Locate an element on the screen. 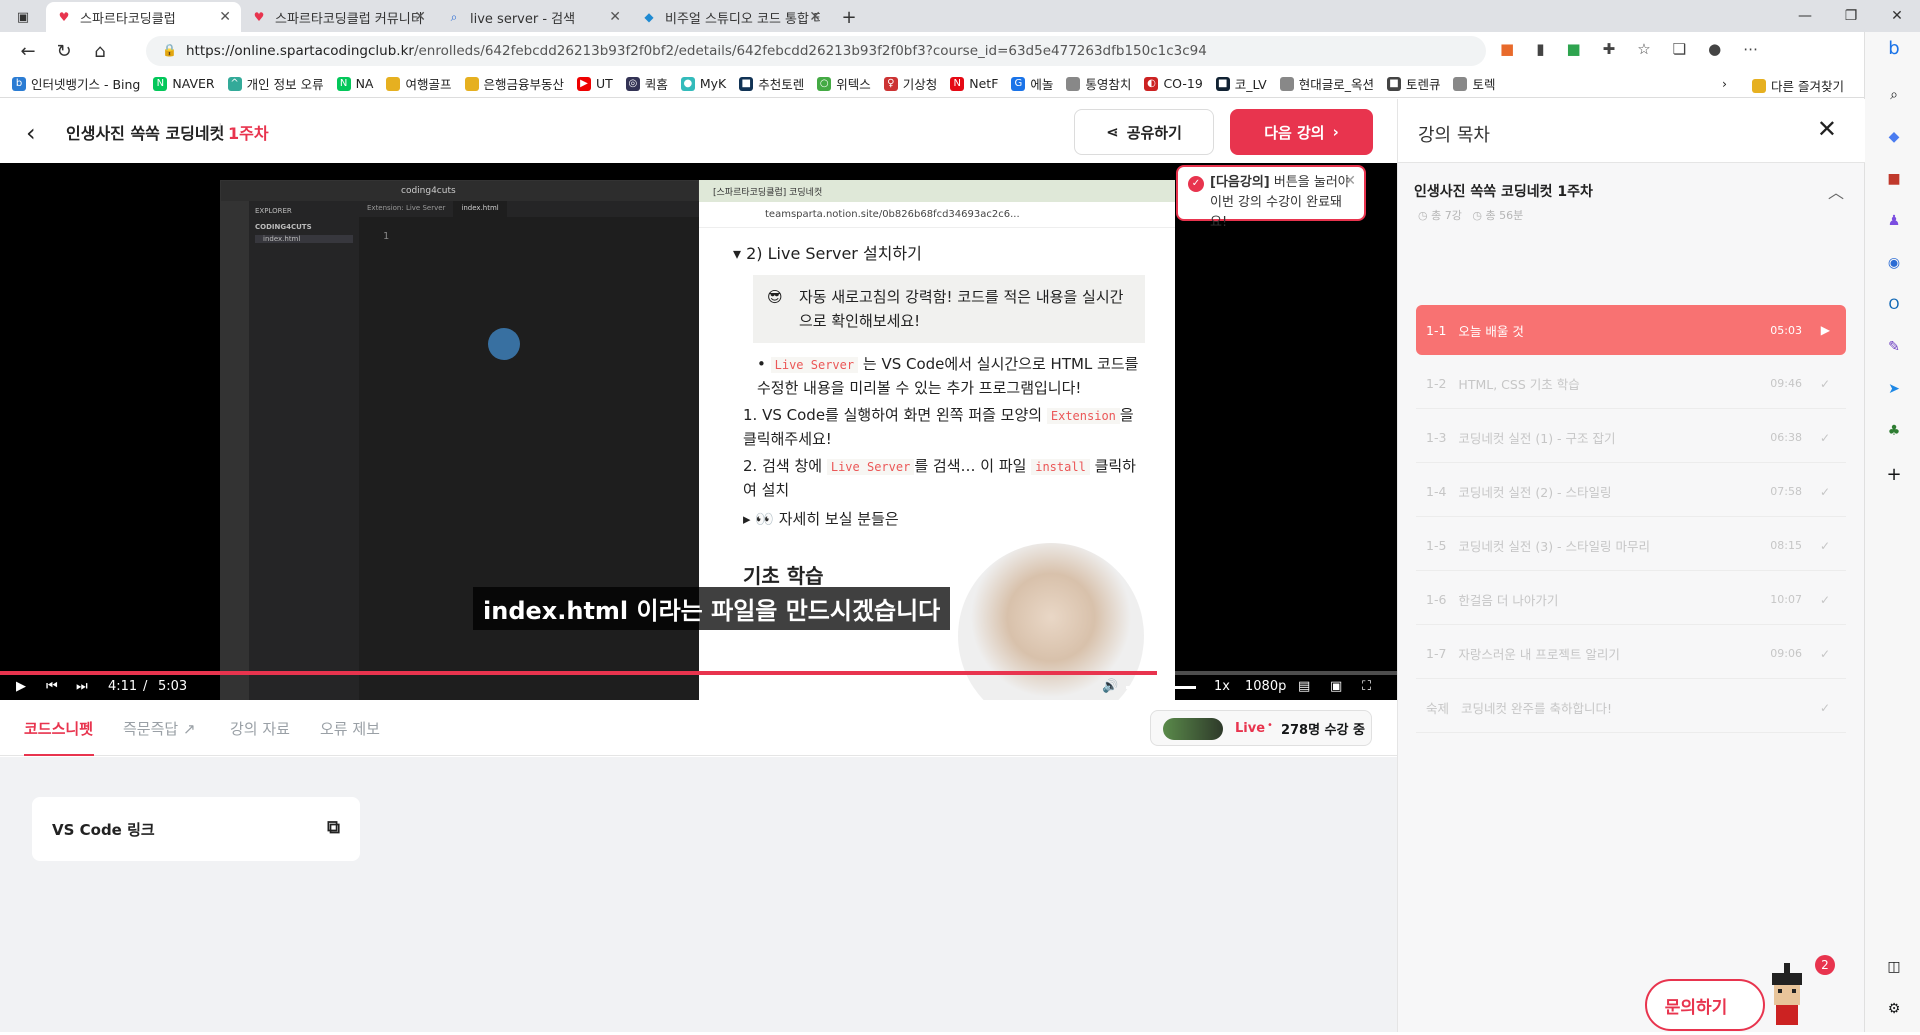  bookmark-item: ○ 위텍스 is located at coordinates (844, 83).